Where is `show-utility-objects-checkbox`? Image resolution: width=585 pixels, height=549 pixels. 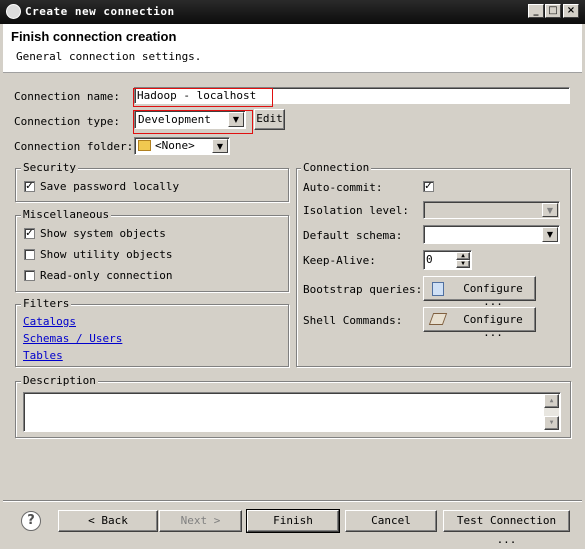 show-utility-objects-checkbox is located at coordinates (29, 254).